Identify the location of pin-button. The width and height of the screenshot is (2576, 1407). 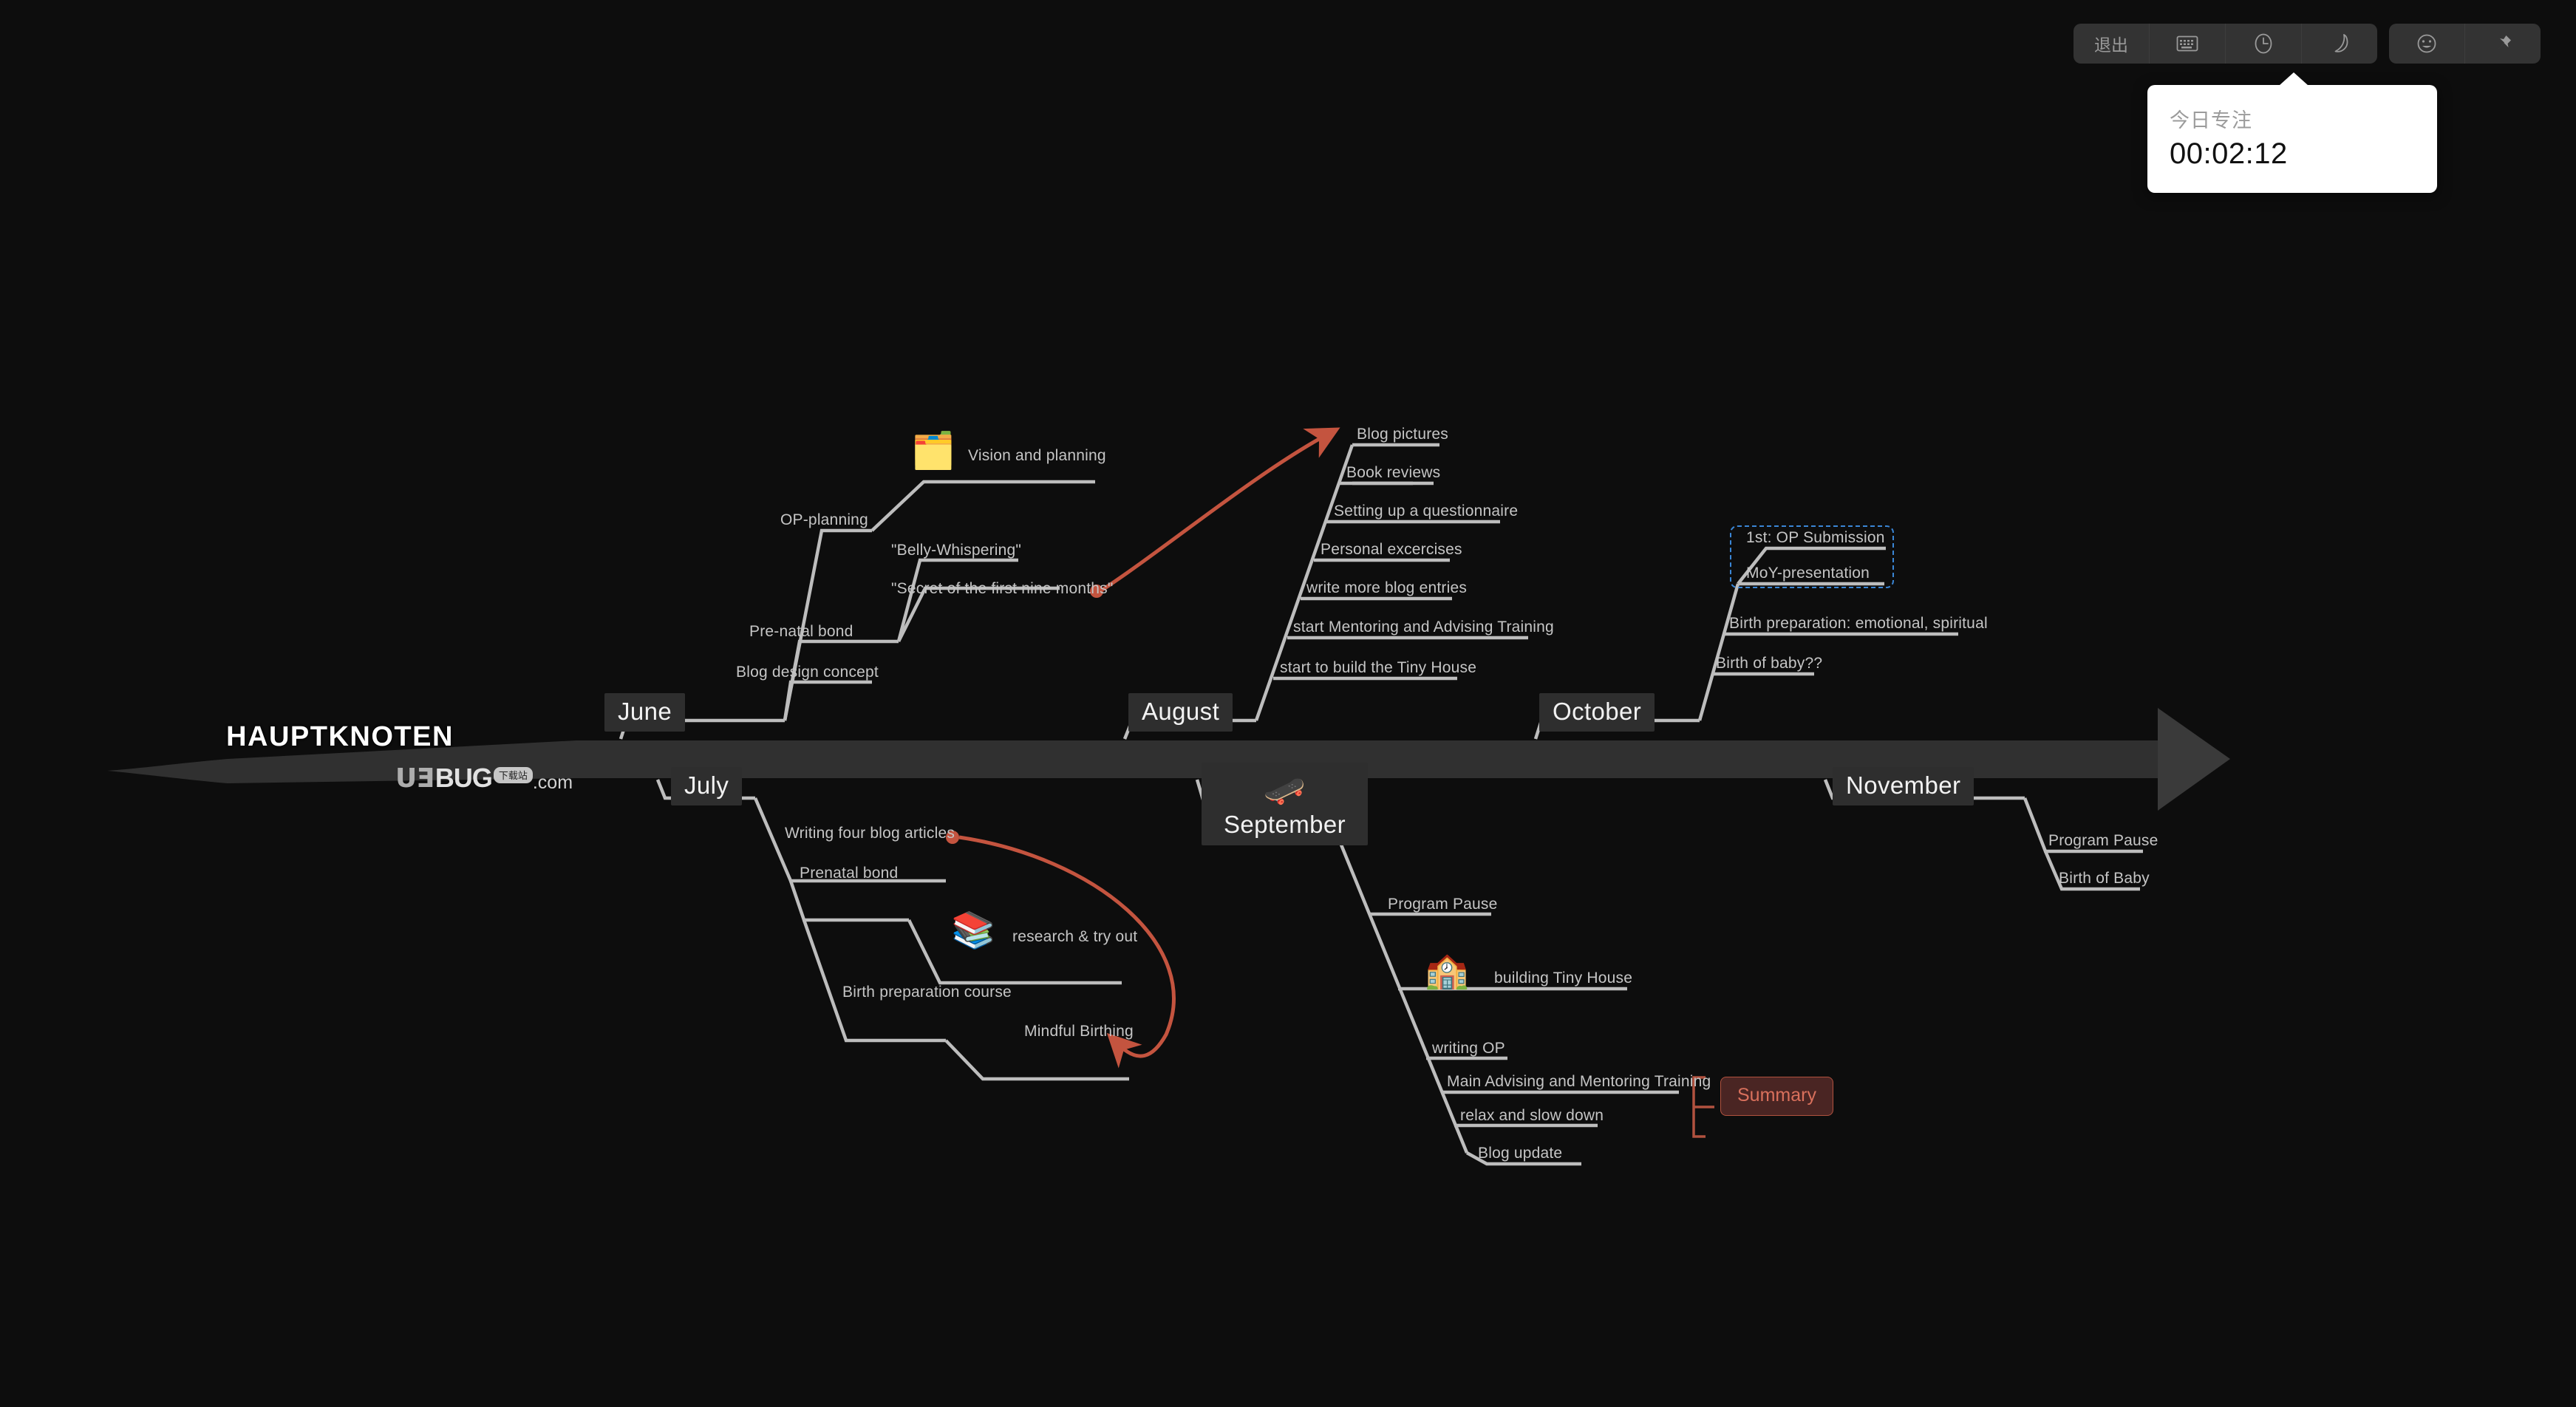
(2503, 44).